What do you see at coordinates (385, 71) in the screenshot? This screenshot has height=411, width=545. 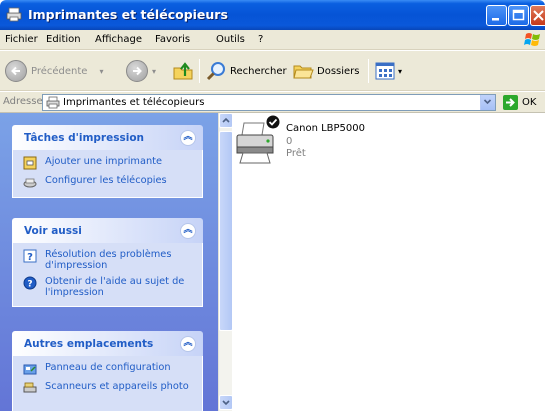 I see `views-grid-icon` at bounding box center [385, 71].